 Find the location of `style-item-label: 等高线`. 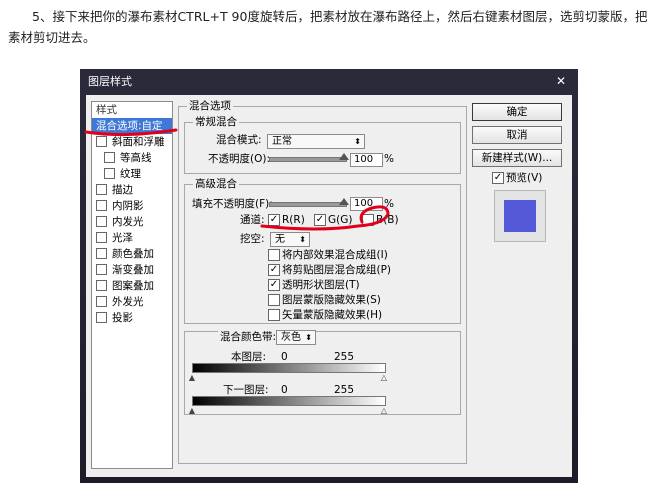

style-item-label: 等高线 is located at coordinates (136, 158).